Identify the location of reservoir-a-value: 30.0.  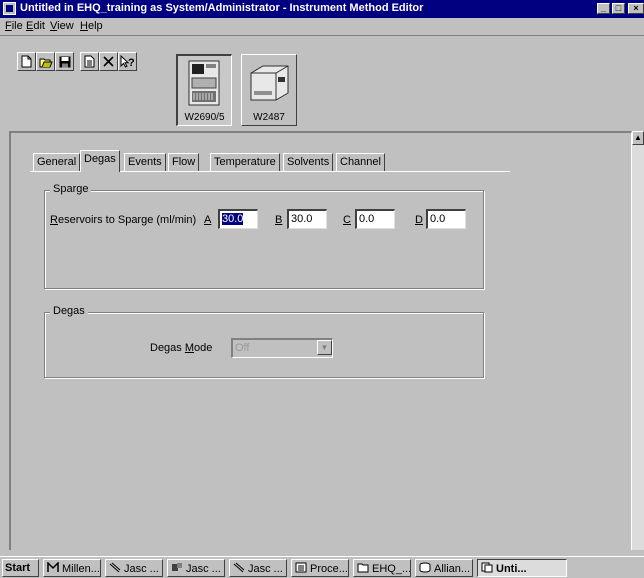
(233, 219).